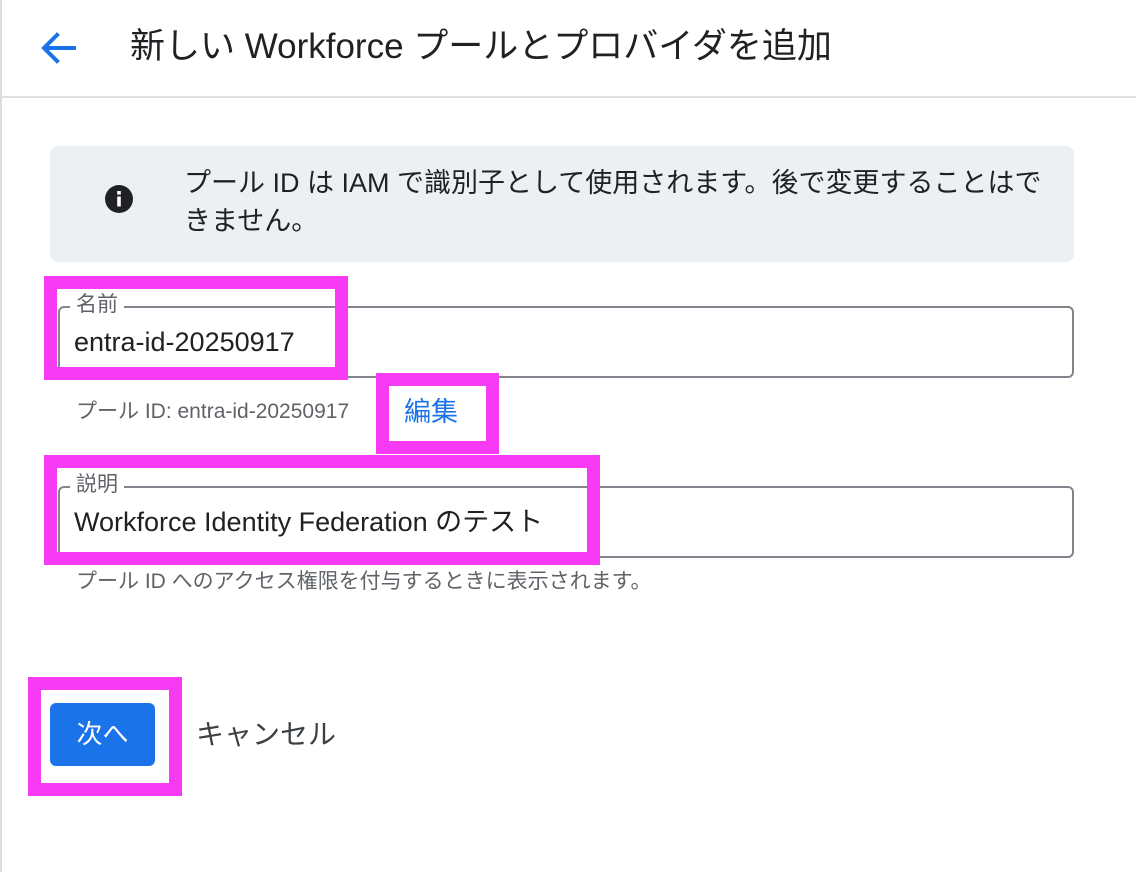  What do you see at coordinates (566, 334) in the screenshot?
I see `name-field: 名前 entra-id-20250917` at bounding box center [566, 334].